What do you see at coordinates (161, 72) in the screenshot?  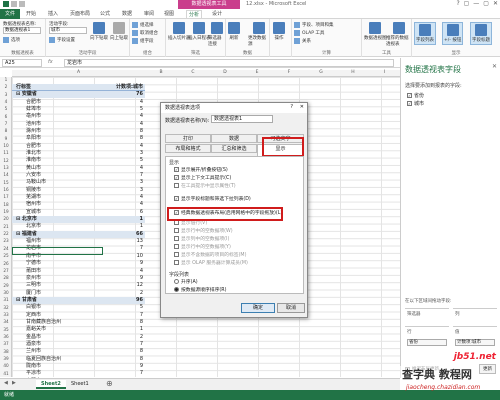 I see `column-header: B` at bounding box center [161, 72].